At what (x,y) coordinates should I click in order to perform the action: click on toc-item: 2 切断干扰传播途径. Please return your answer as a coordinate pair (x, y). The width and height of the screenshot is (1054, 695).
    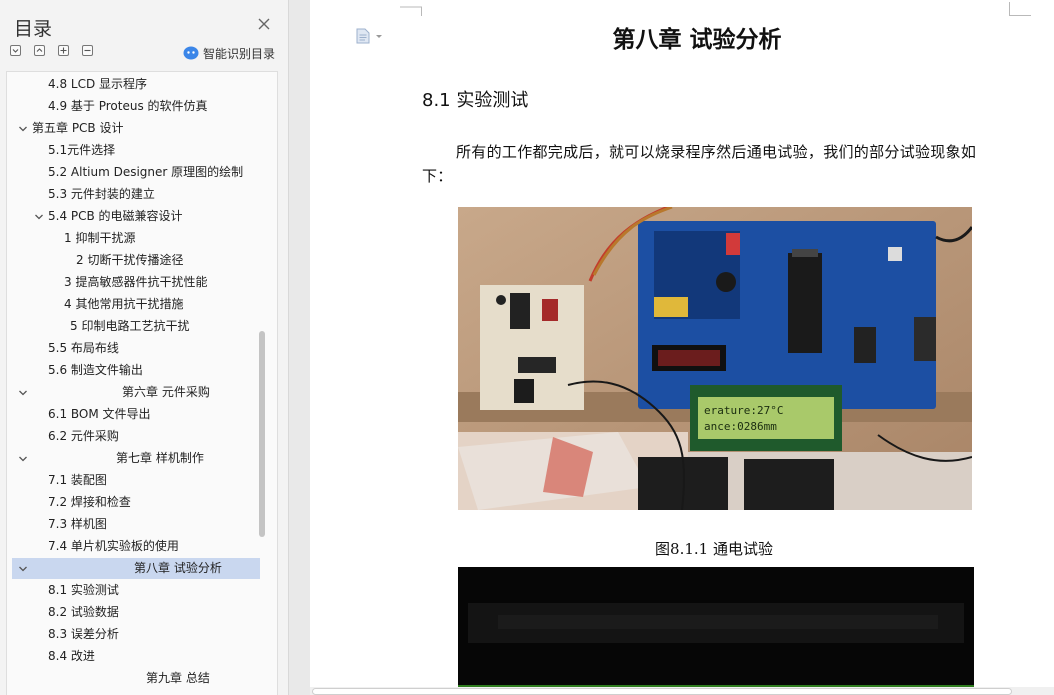
    Looking at the image, I should click on (136, 260).